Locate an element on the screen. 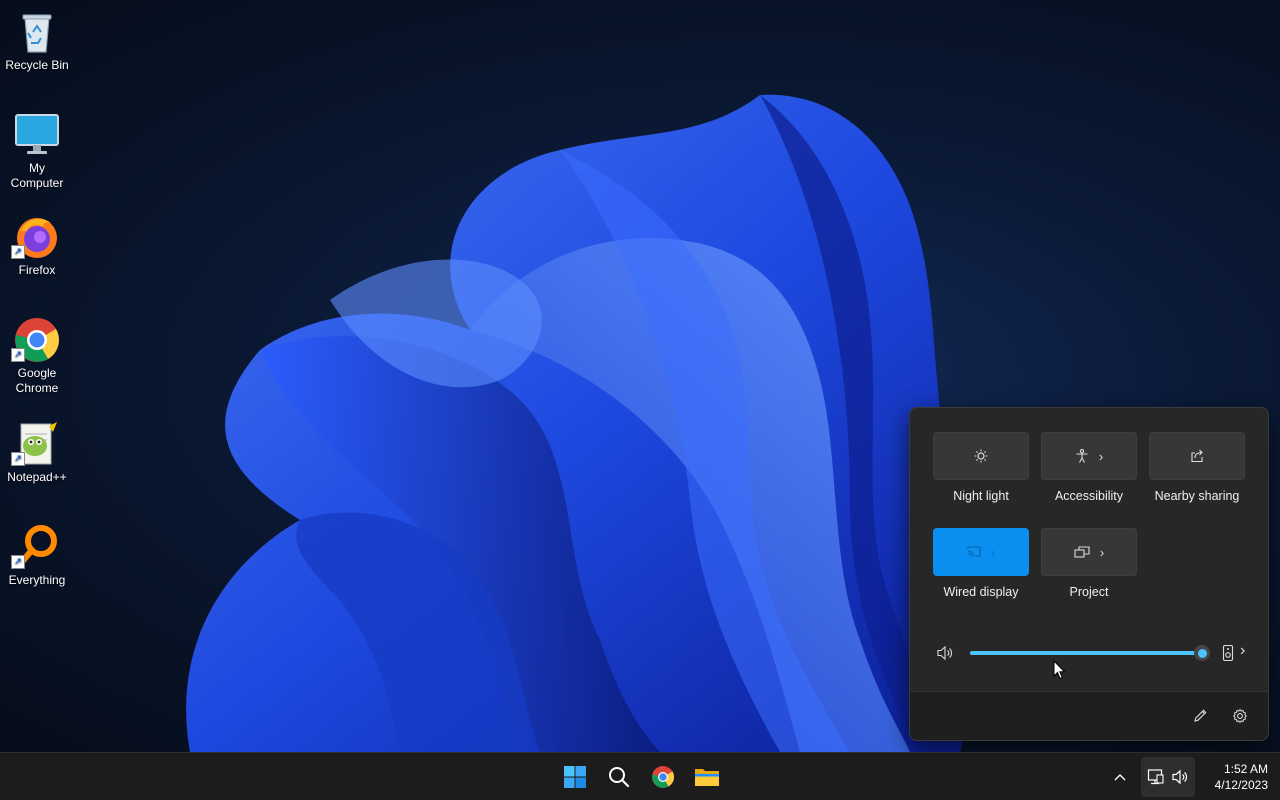  desktop-icon-notepadpp: ↗ Notepad++ is located at coordinates (37, 452).